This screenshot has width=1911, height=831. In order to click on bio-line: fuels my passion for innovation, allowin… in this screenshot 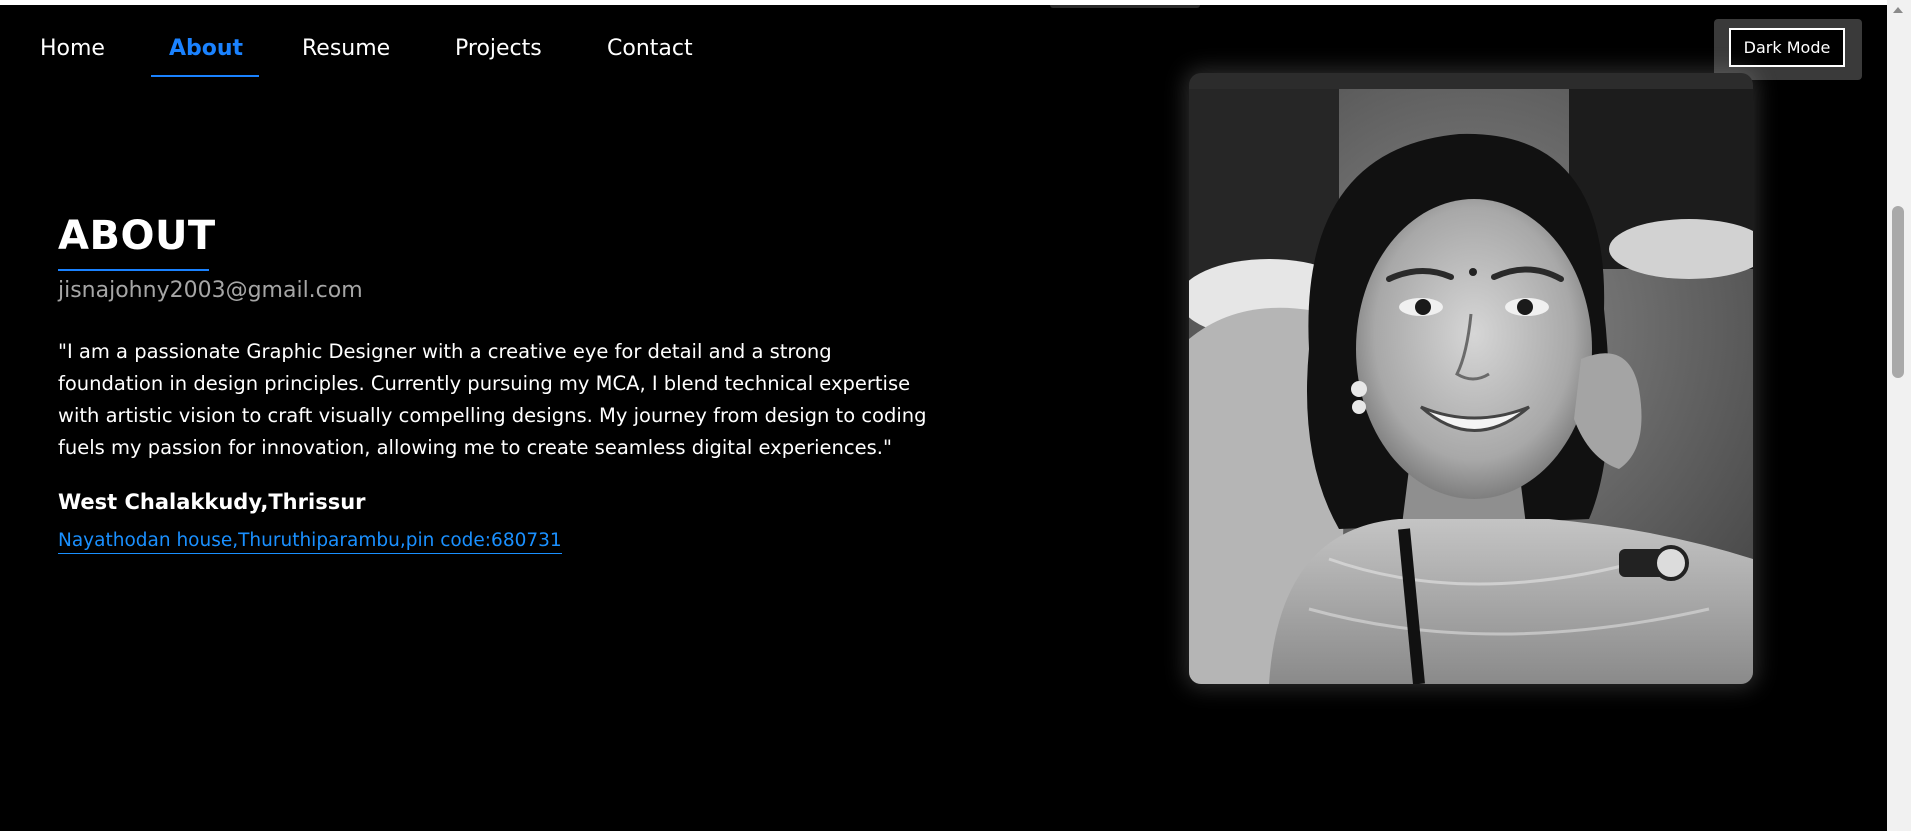, I will do `click(475, 447)`.